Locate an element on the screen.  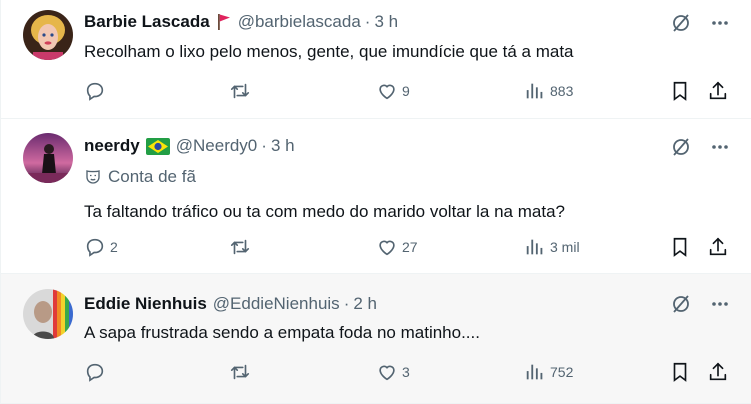
reply-count: 2 is located at coordinates (114, 247).